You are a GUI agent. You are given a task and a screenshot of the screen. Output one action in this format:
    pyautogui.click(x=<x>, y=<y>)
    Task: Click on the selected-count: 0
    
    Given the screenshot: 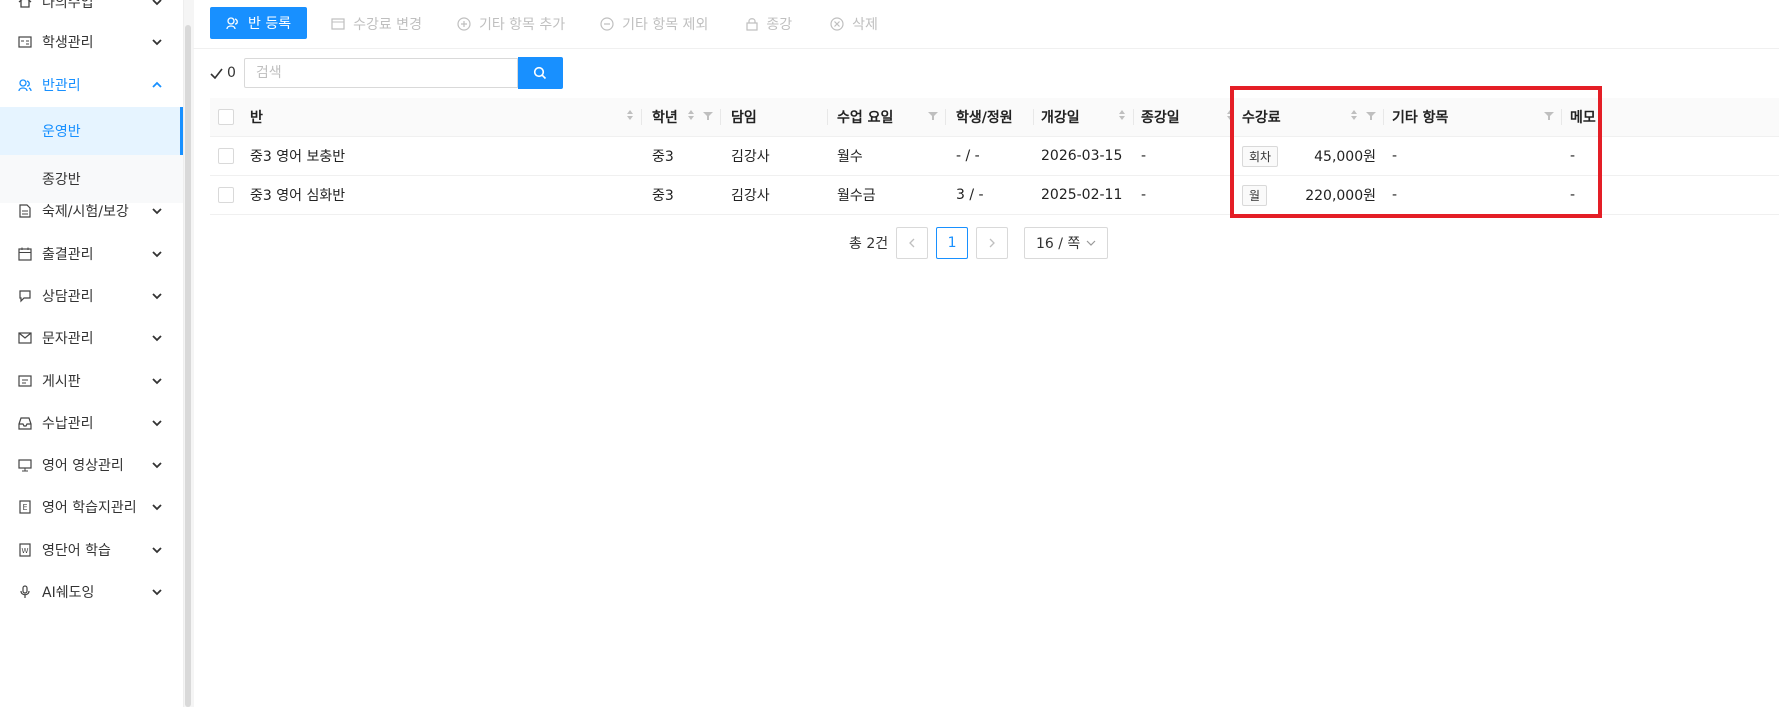 What is the action you would take?
    pyautogui.click(x=223, y=73)
    